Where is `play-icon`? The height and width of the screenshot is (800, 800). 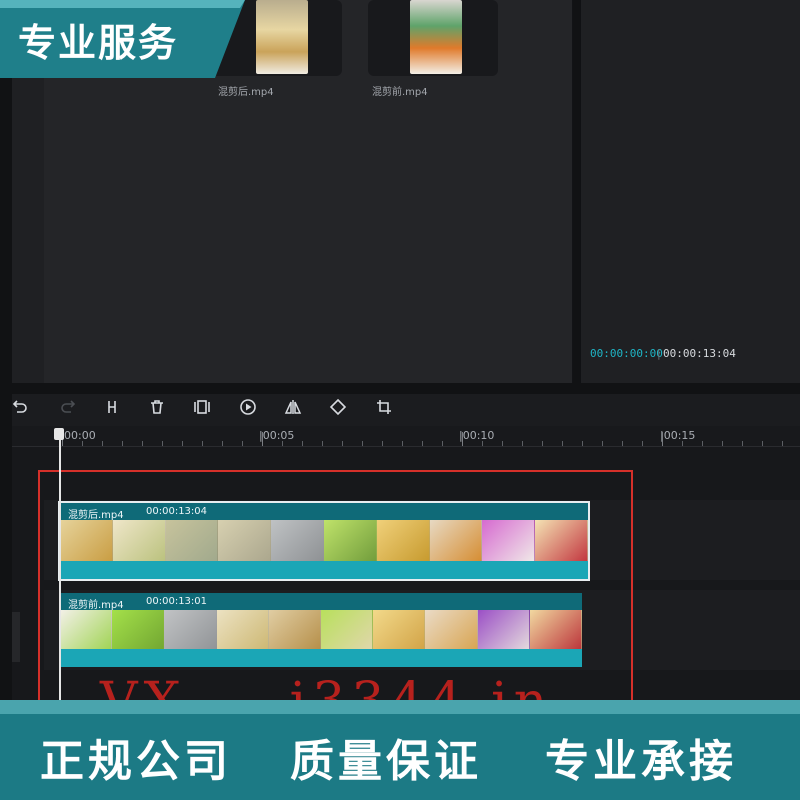 play-icon is located at coordinates (248, 410).